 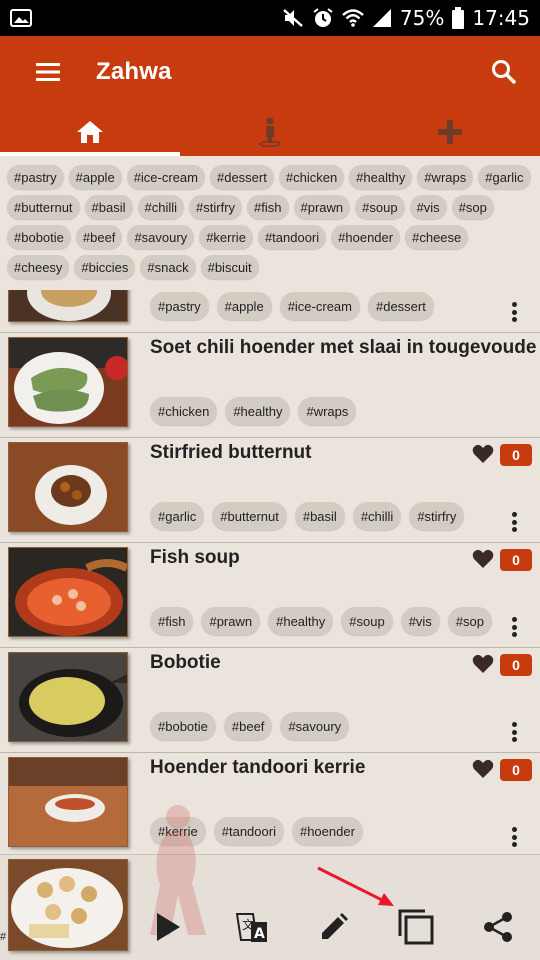 I want to click on recipe-tag: #vis, so click(x=420, y=621).